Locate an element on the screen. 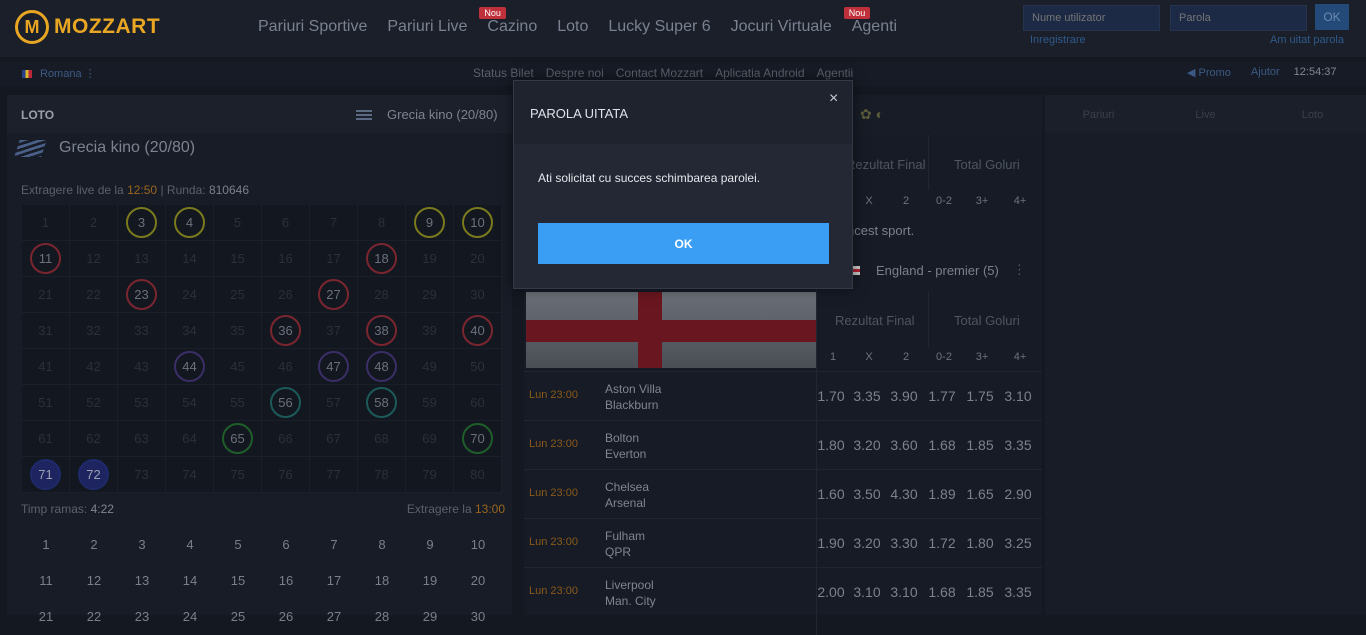 The width and height of the screenshot is (1366, 635). pick-number: 22 is located at coordinates (94, 616).